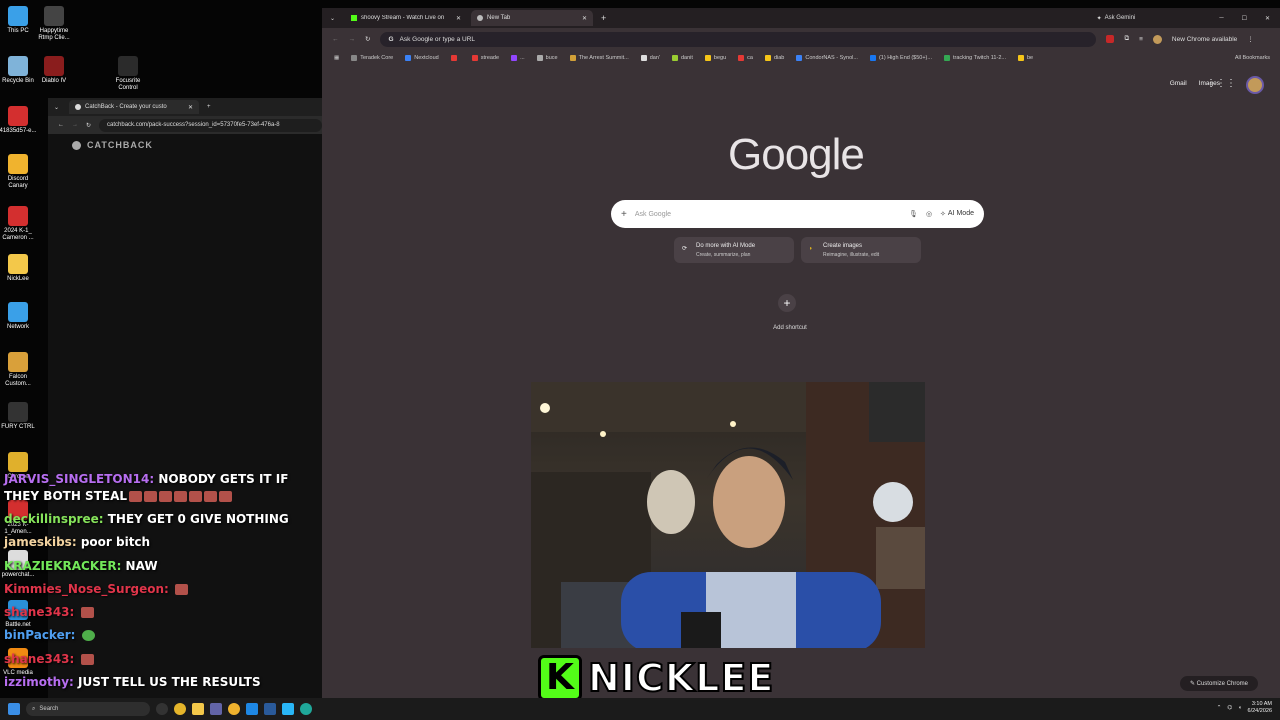  I want to click on maximize-icon: ☐, so click(1244, 18).